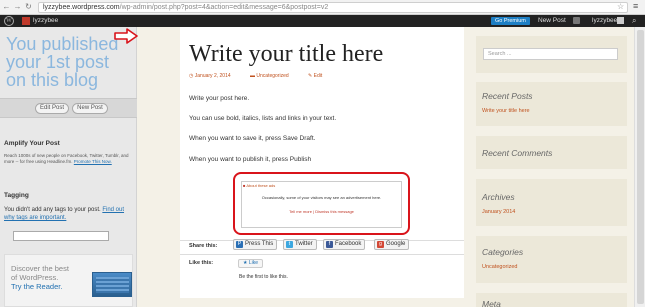  I want to click on scrollbar-thumb, so click(640, 167).